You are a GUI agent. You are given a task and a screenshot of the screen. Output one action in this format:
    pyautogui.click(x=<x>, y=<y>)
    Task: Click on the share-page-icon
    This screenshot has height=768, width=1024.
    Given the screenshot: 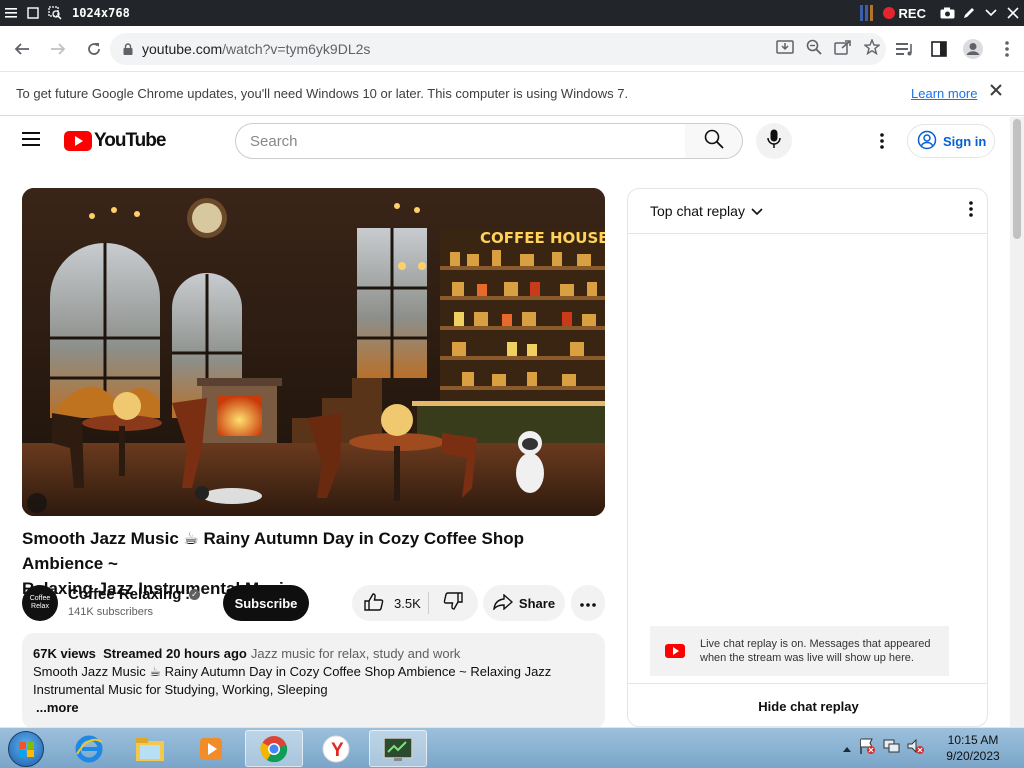 What is the action you would take?
    pyautogui.click(x=843, y=49)
    